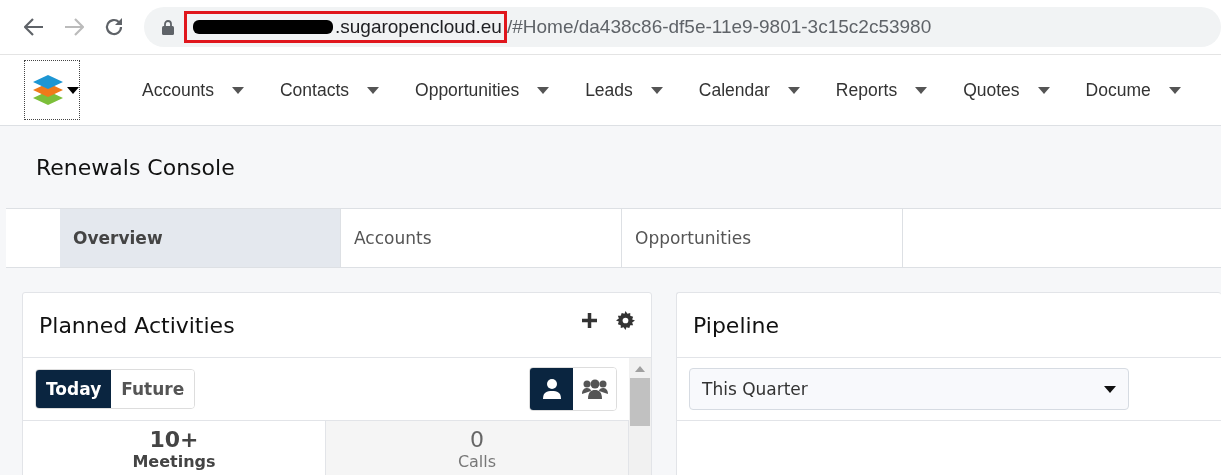 The width and height of the screenshot is (1221, 475). I want to click on nav-label: Accounts, so click(178, 90).